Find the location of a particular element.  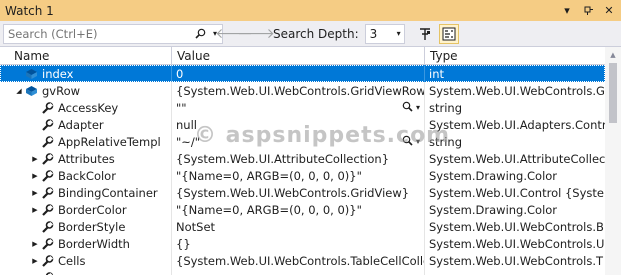

type-cell: System.Web.UI.WebControls.B is located at coordinates (515, 226).